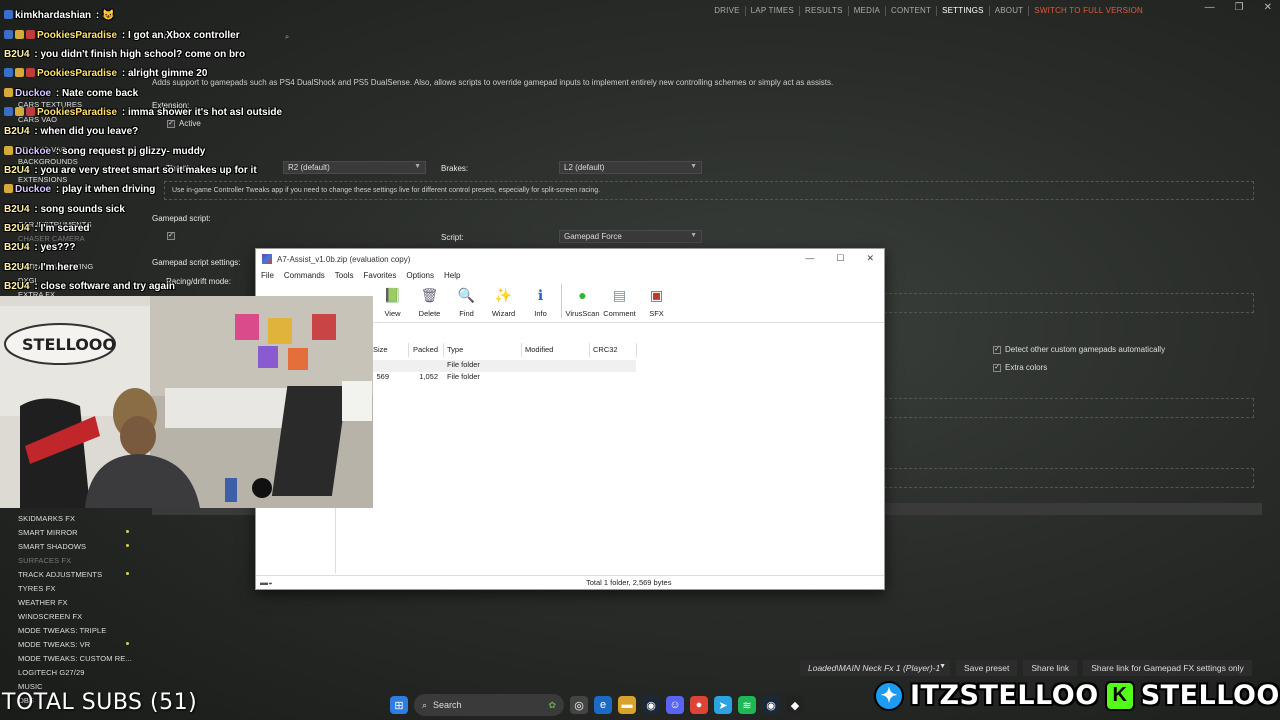  Describe the element at coordinates (1026, 367) in the screenshot. I see `extra-colors-label: Extra colors` at that location.